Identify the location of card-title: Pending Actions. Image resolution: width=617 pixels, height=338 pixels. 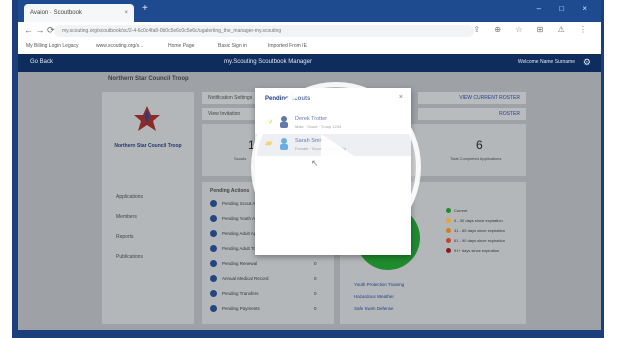
(230, 191).